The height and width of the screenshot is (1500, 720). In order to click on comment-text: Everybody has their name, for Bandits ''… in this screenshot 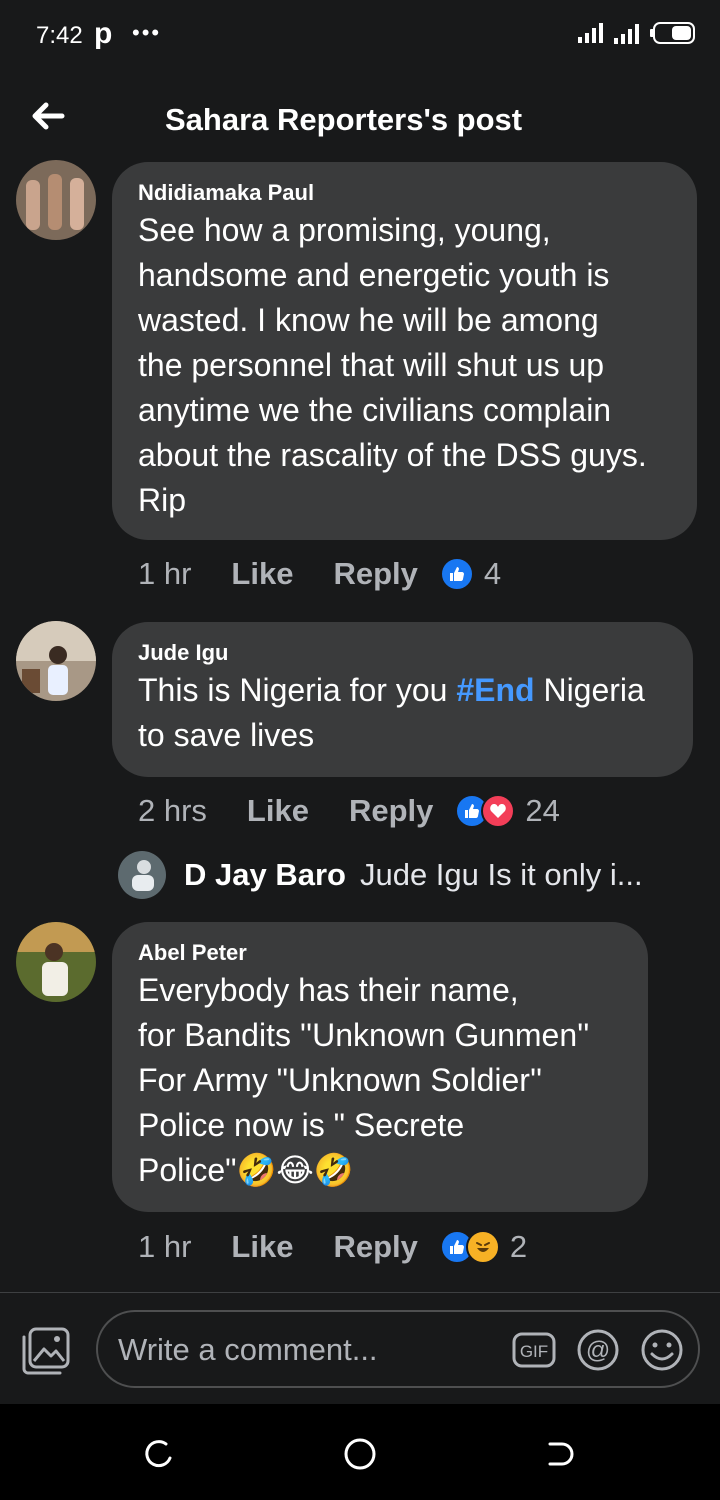, I will do `click(364, 1080)`.